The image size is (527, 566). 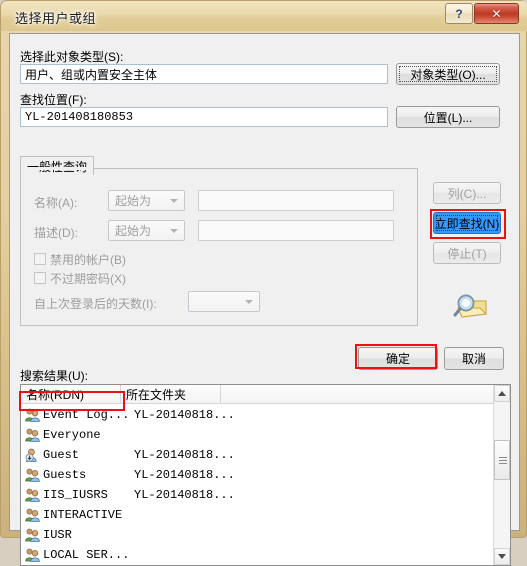 What do you see at coordinates (204, 117) in the screenshot?
I see `location-field: YL-201408180853` at bounding box center [204, 117].